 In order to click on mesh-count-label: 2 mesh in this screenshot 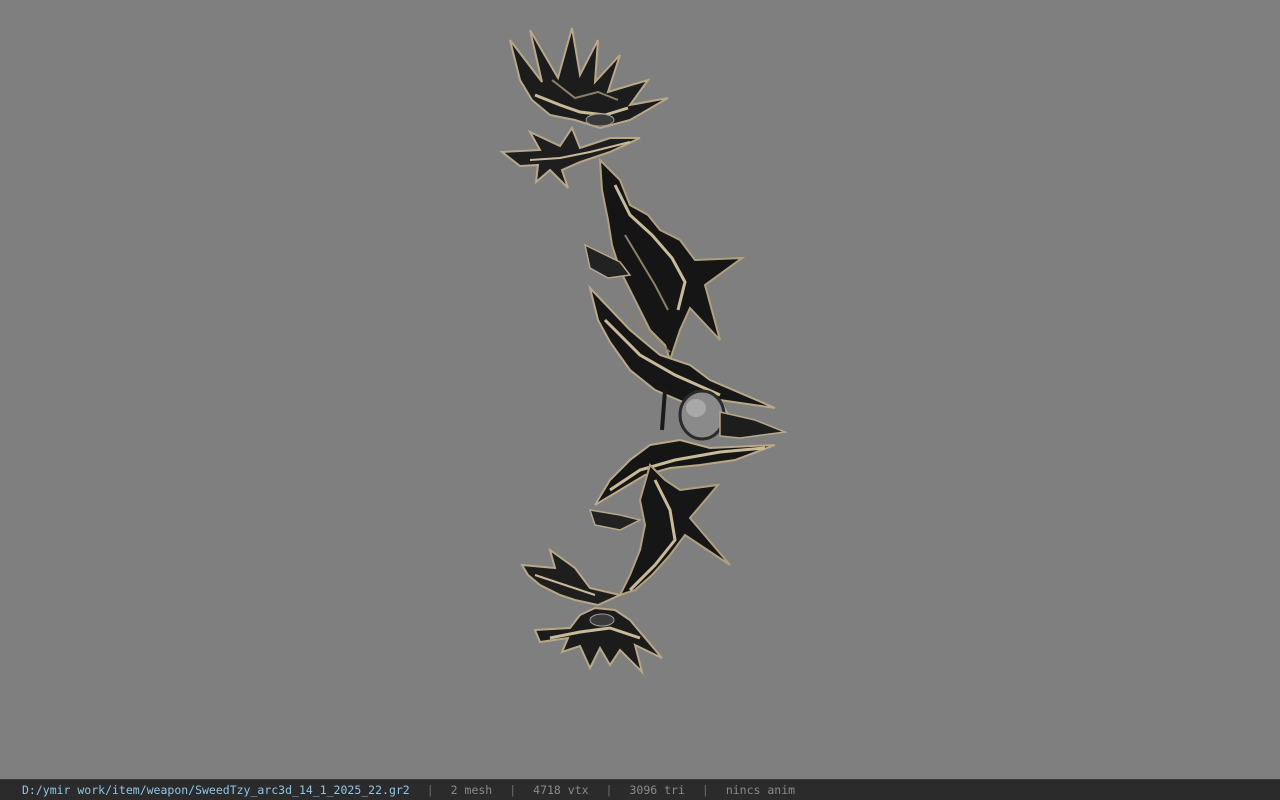, I will do `click(471, 790)`.